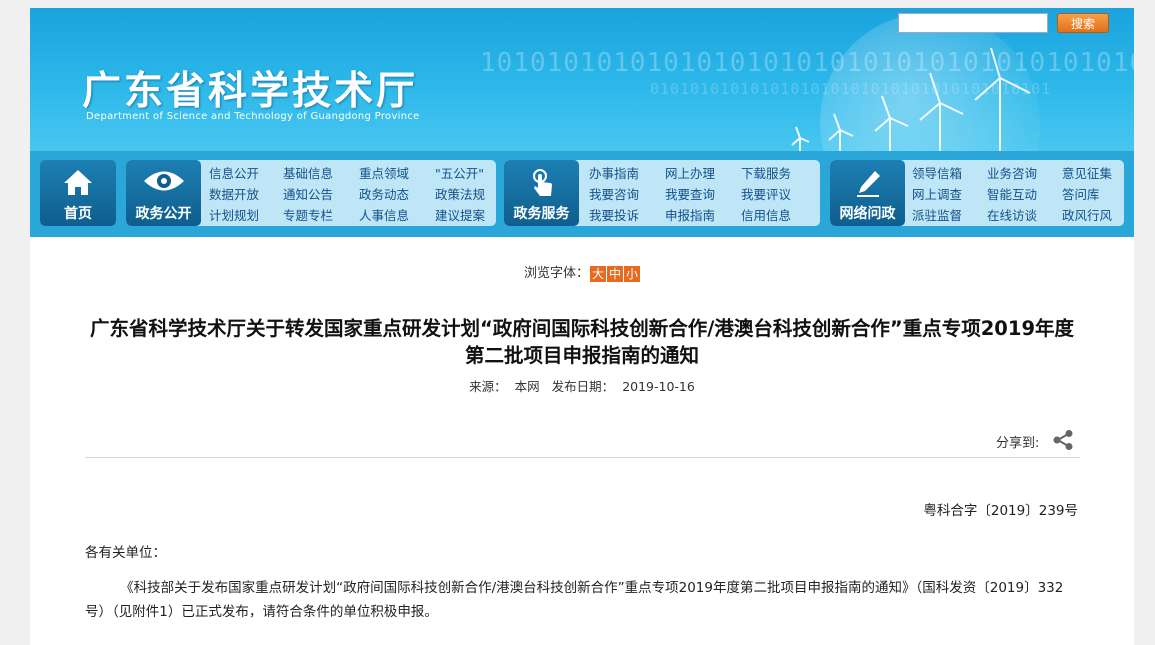 The image size is (1155, 645). Describe the element at coordinates (527, 386) in the screenshot. I see `source-value: 本网` at that location.